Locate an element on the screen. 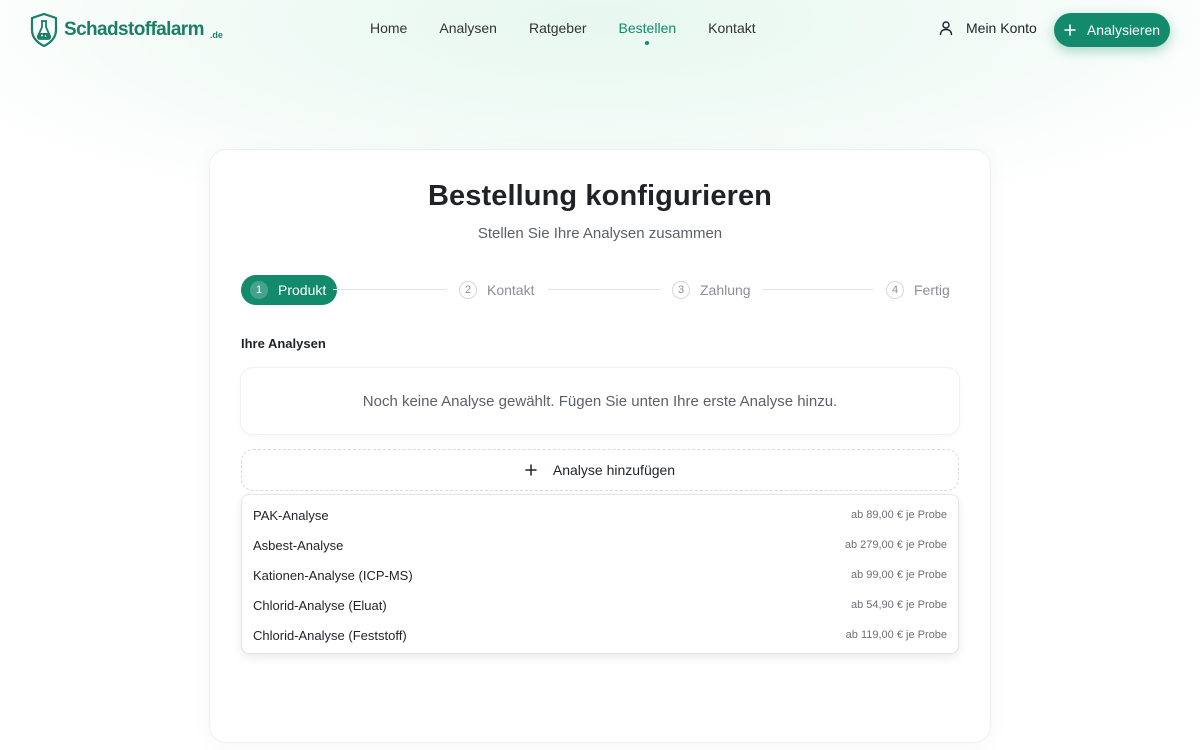  step-number: 3 is located at coordinates (681, 290).